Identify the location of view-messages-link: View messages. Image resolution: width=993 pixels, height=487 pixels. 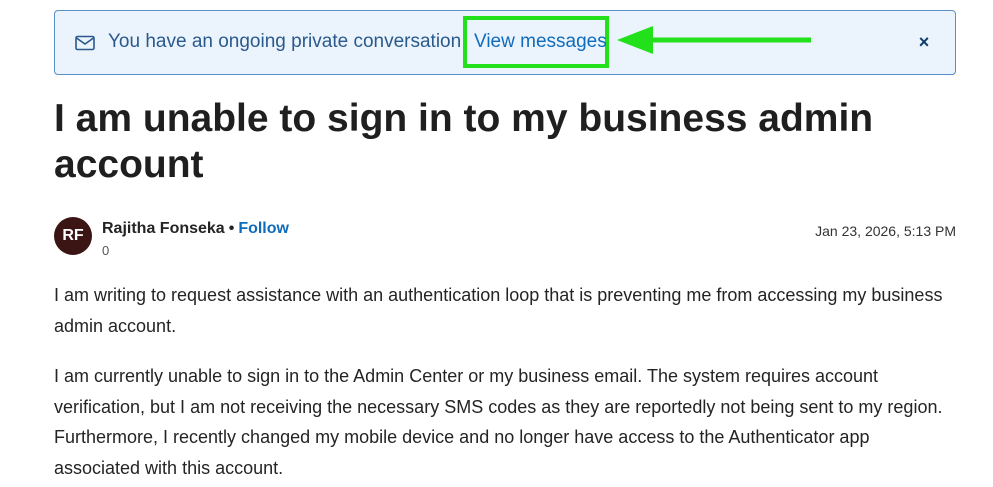
(540, 42).